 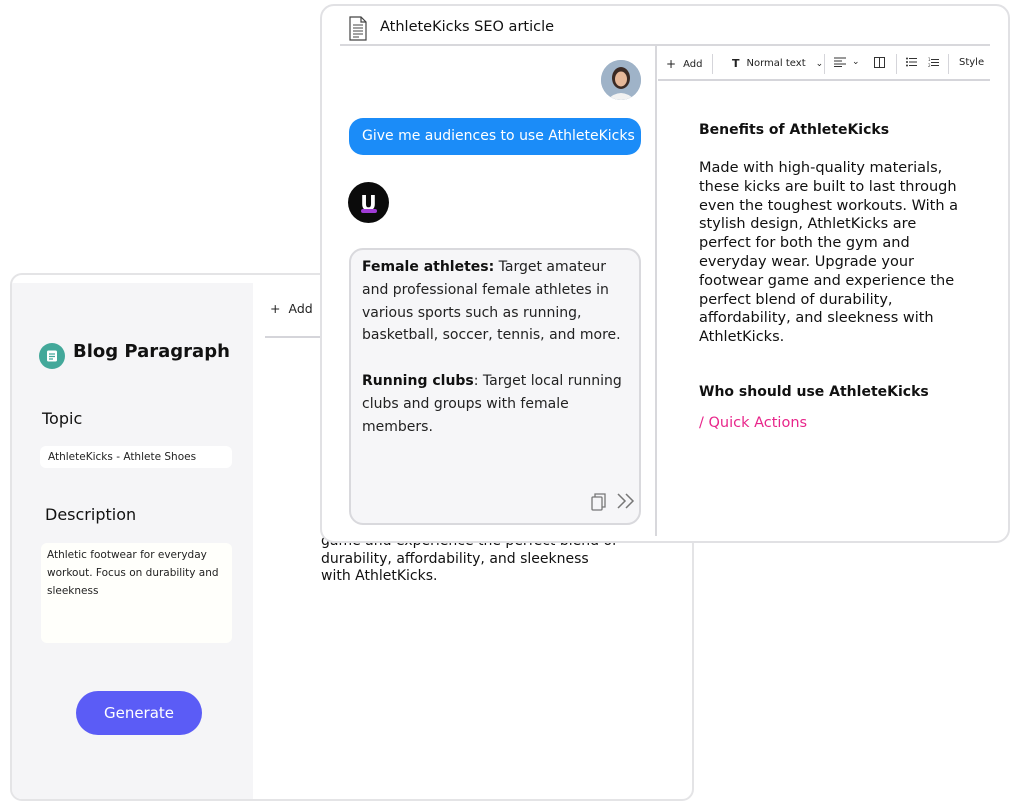 I want to click on description-label: Description, so click(x=91, y=514).